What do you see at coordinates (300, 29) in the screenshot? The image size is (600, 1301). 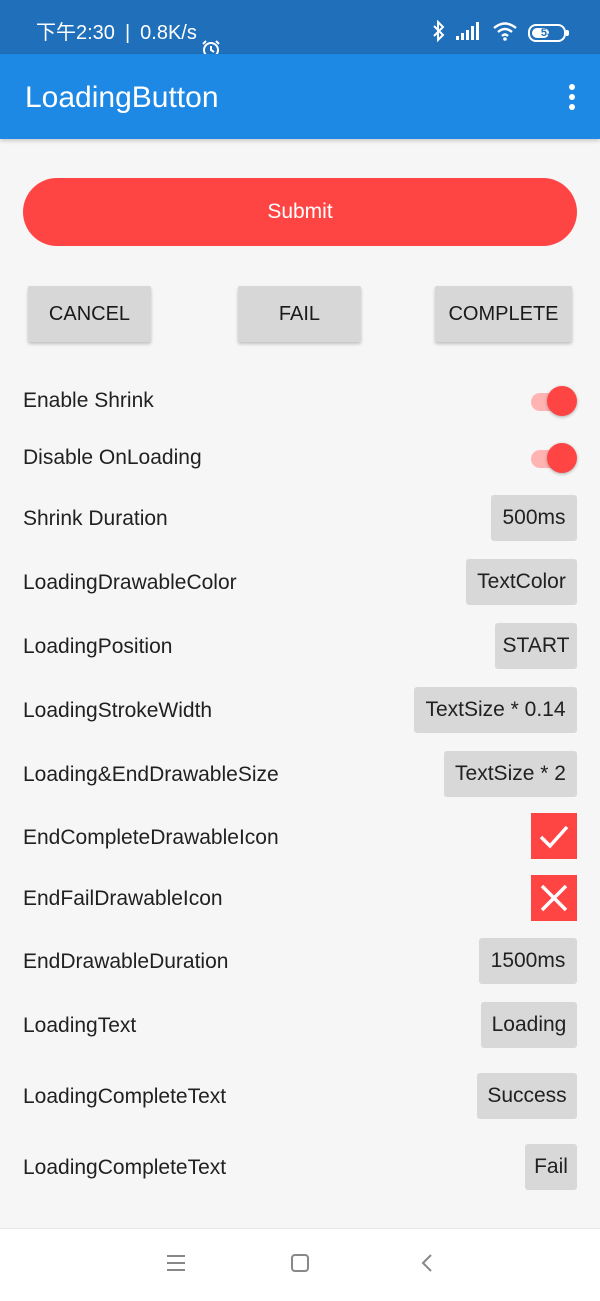 I see `status-bar: 下午2:30 | 0.8K/s 53` at bounding box center [300, 29].